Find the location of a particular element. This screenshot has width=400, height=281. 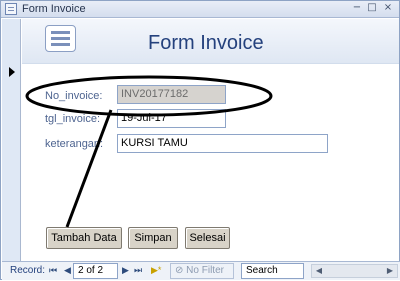

invoice-date-label: tgl_invoice: is located at coordinates (73, 119).